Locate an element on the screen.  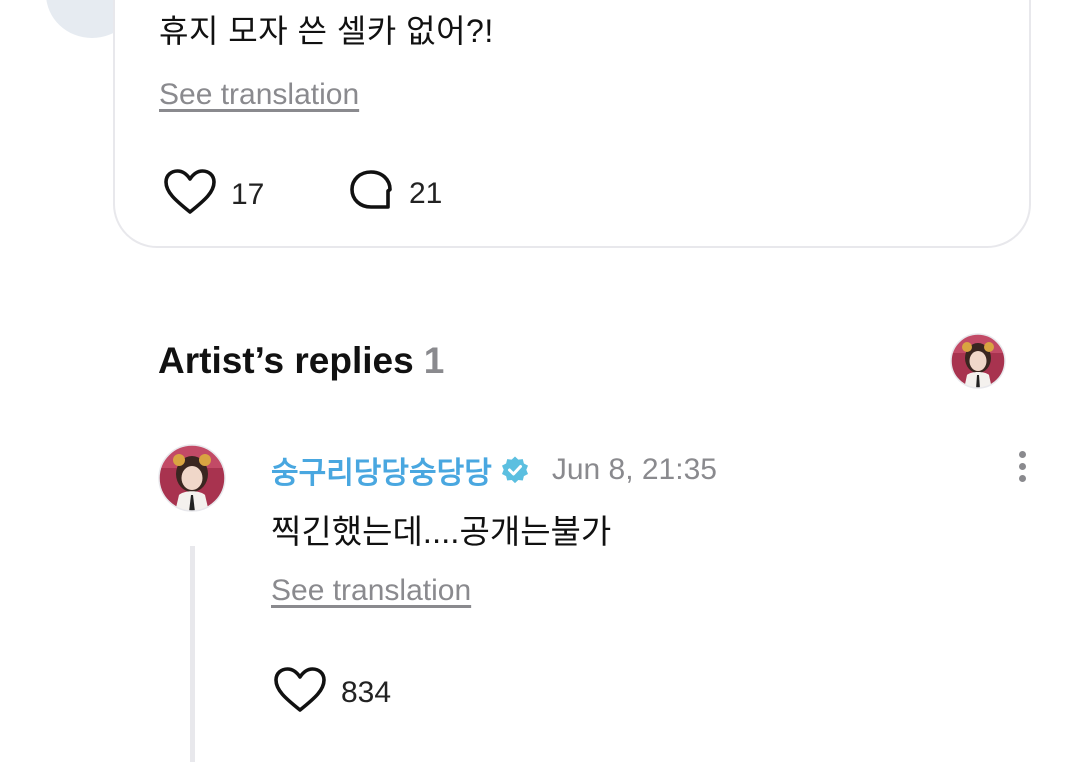
fan-post-text: 휴지 모자 쓴 셀카 없어?! is located at coordinates (326, 31).